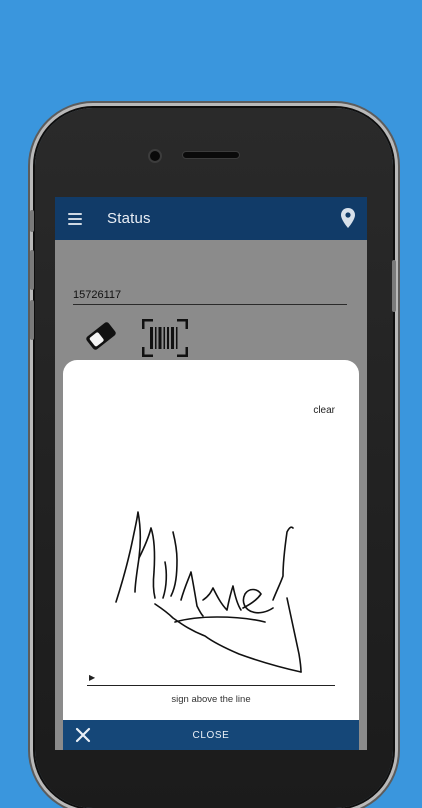  Describe the element at coordinates (210, 295) in the screenshot. I see `id-field: 15726117` at that location.